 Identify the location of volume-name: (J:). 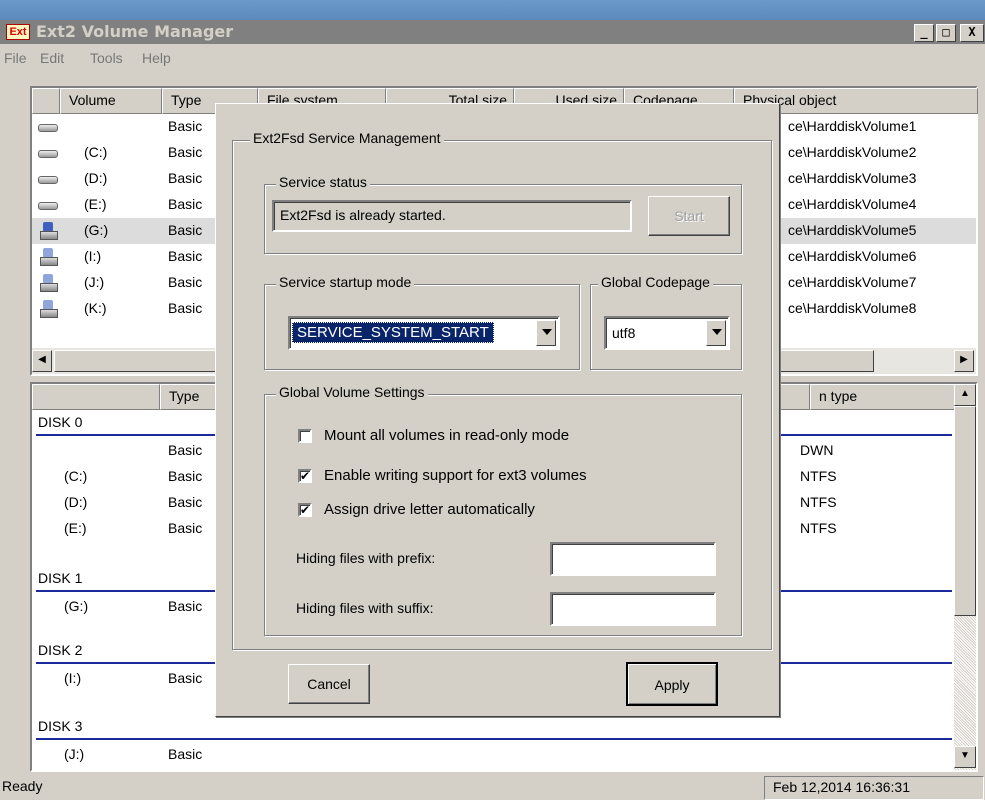
(94, 282).